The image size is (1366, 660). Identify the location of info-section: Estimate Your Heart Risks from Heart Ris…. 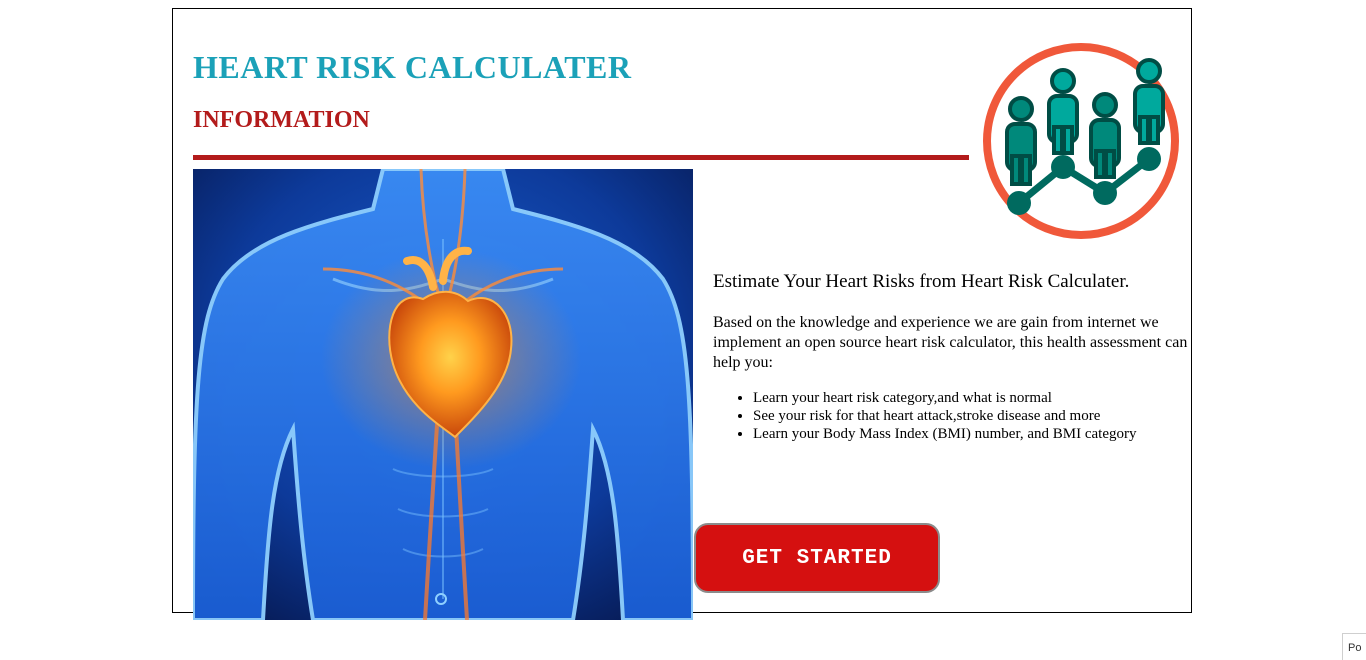
(953, 357).